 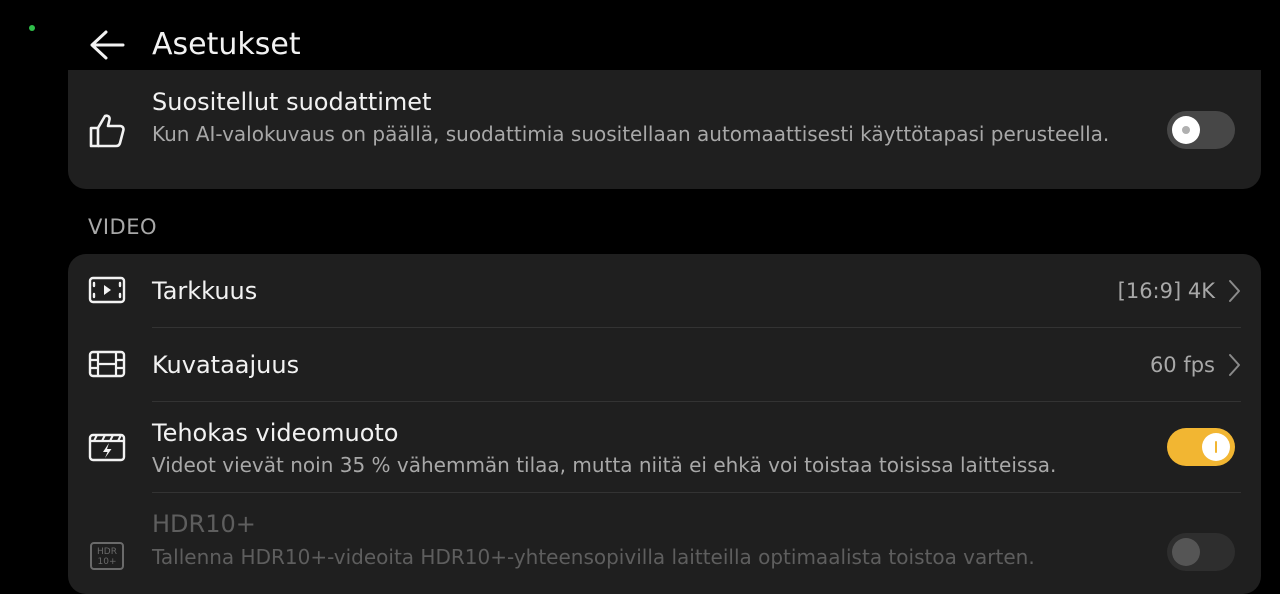 What do you see at coordinates (664, 364) in the screenshot?
I see `setting-row-frame-rate: Kuvataajuus 60 fps` at bounding box center [664, 364].